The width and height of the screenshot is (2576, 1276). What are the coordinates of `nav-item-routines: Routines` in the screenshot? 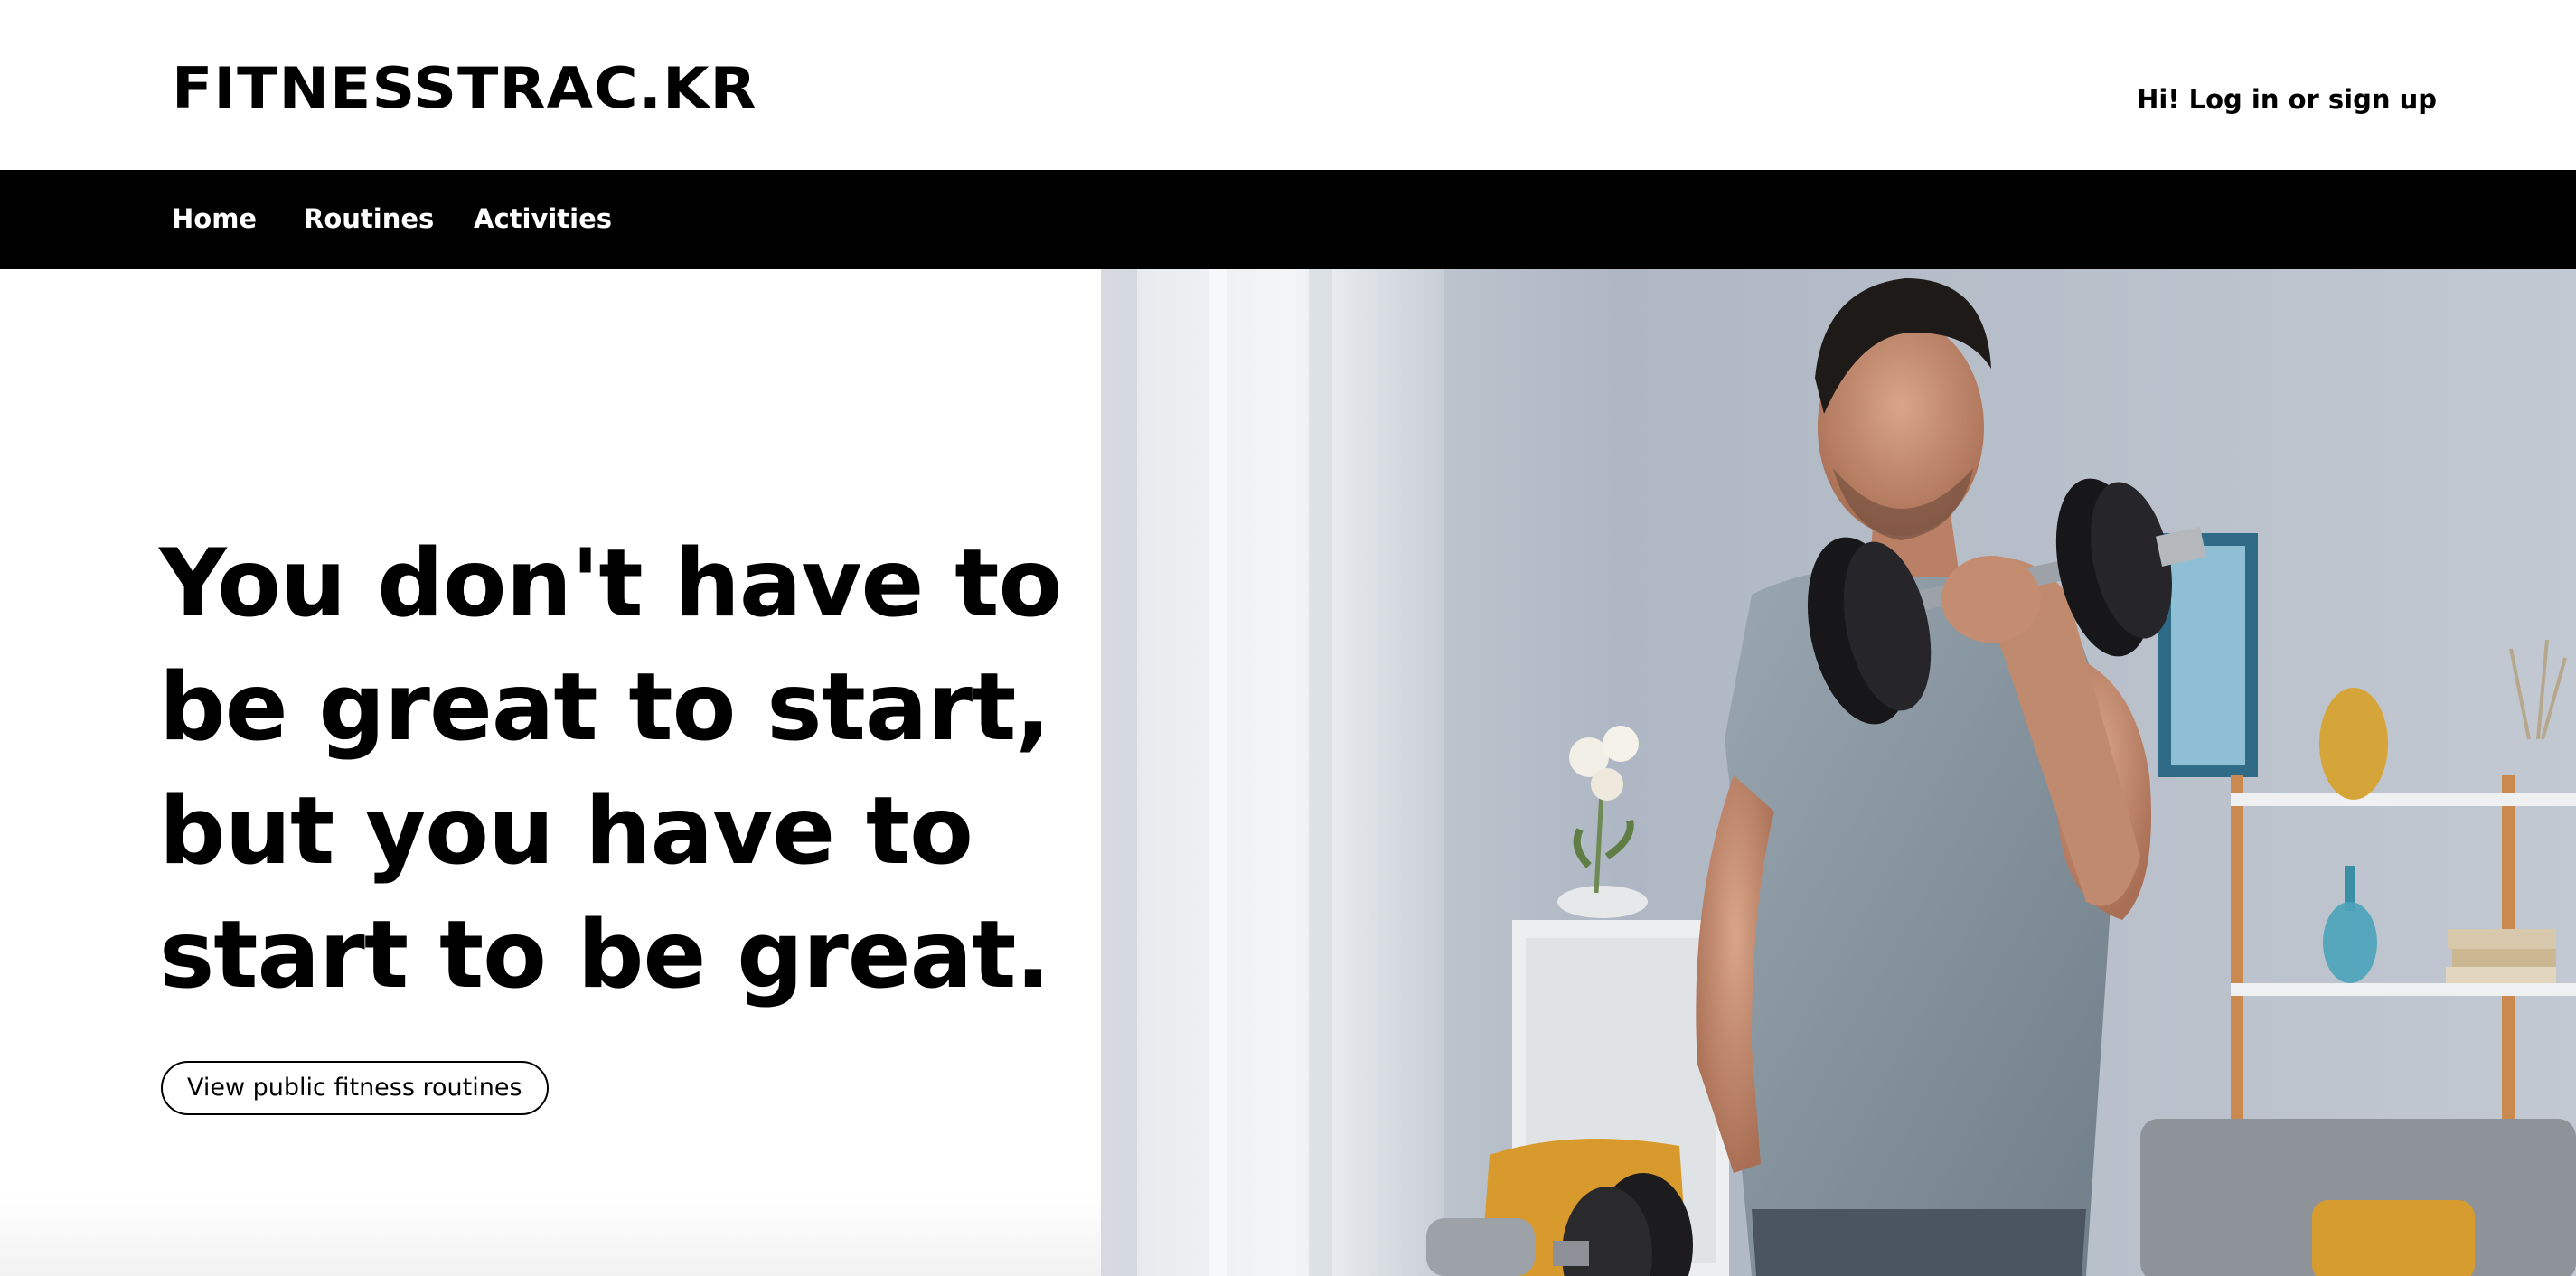 It's located at (369, 218).